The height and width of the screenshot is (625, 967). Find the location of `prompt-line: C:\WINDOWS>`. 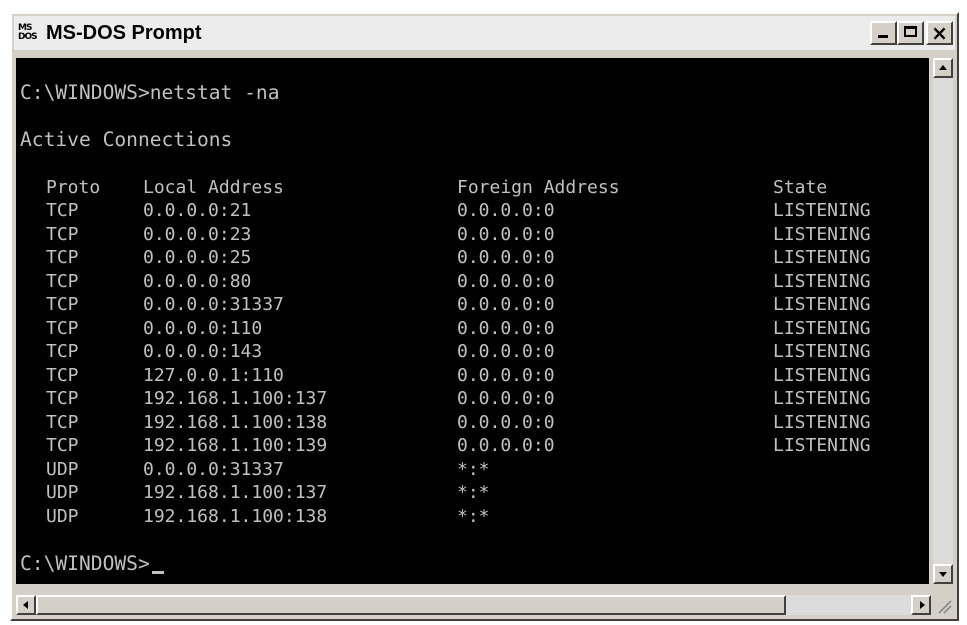

prompt-line: C:\WINDOWS> is located at coordinates (92, 564).